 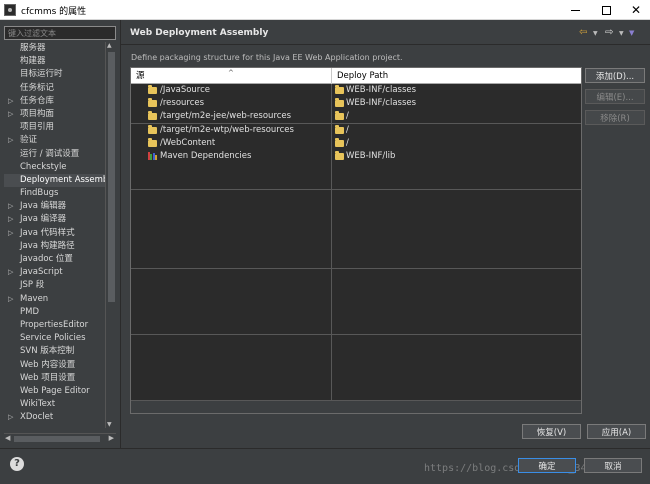 What do you see at coordinates (54, 417) in the screenshot?
I see `tree-item: ▷ XDoclet` at bounding box center [54, 417].